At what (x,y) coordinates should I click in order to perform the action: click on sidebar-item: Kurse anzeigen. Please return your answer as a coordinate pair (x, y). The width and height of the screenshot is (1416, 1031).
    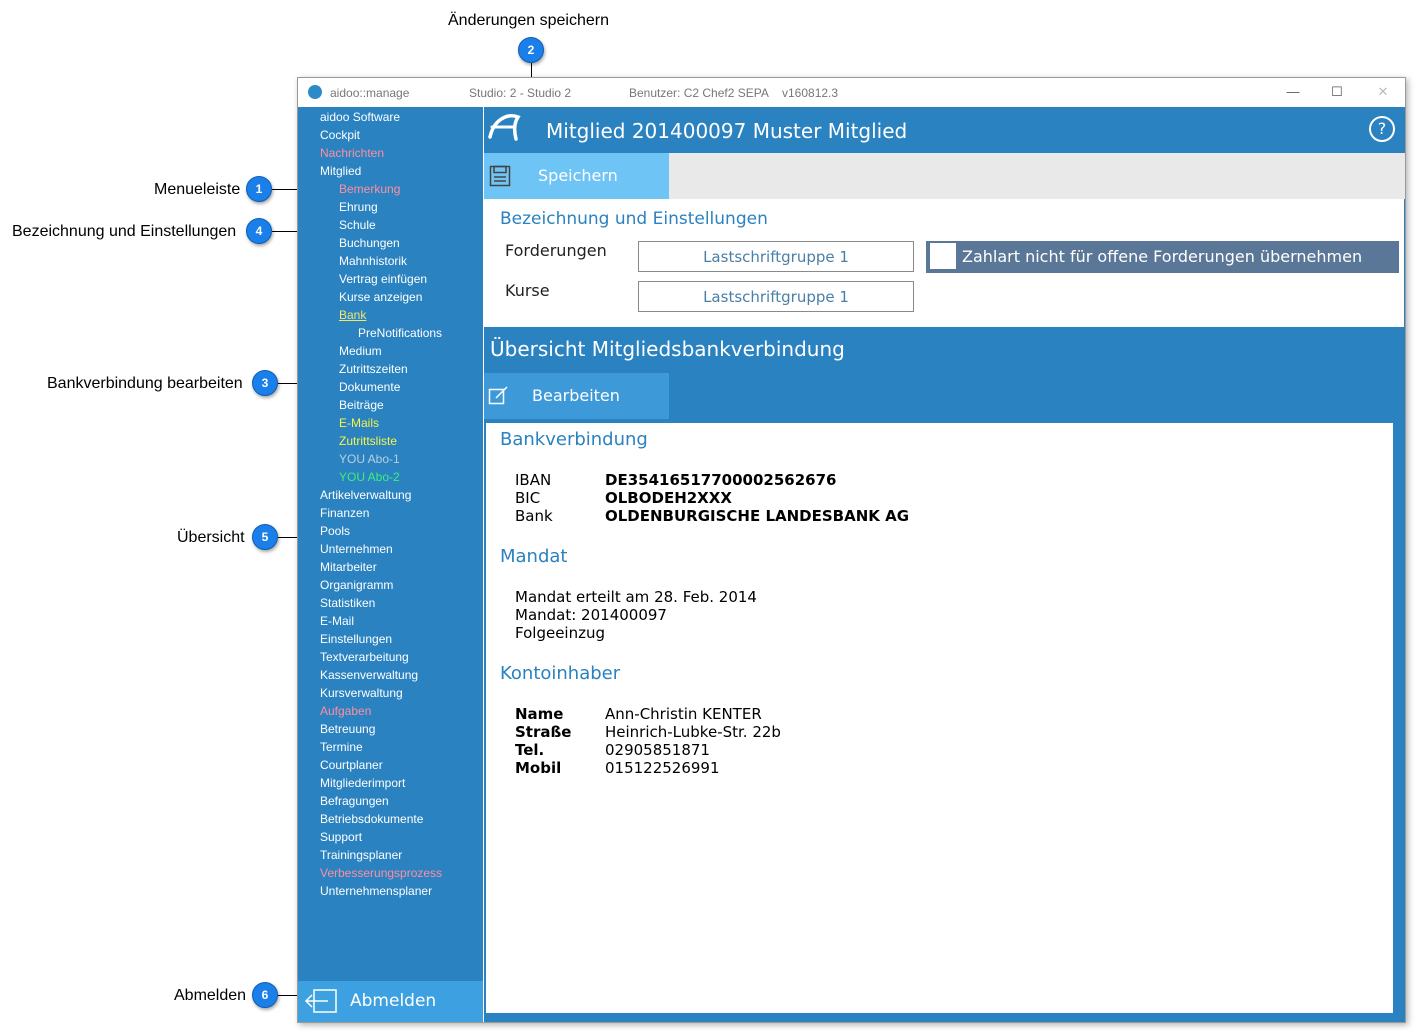
    Looking at the image, I should click on (380, 297).